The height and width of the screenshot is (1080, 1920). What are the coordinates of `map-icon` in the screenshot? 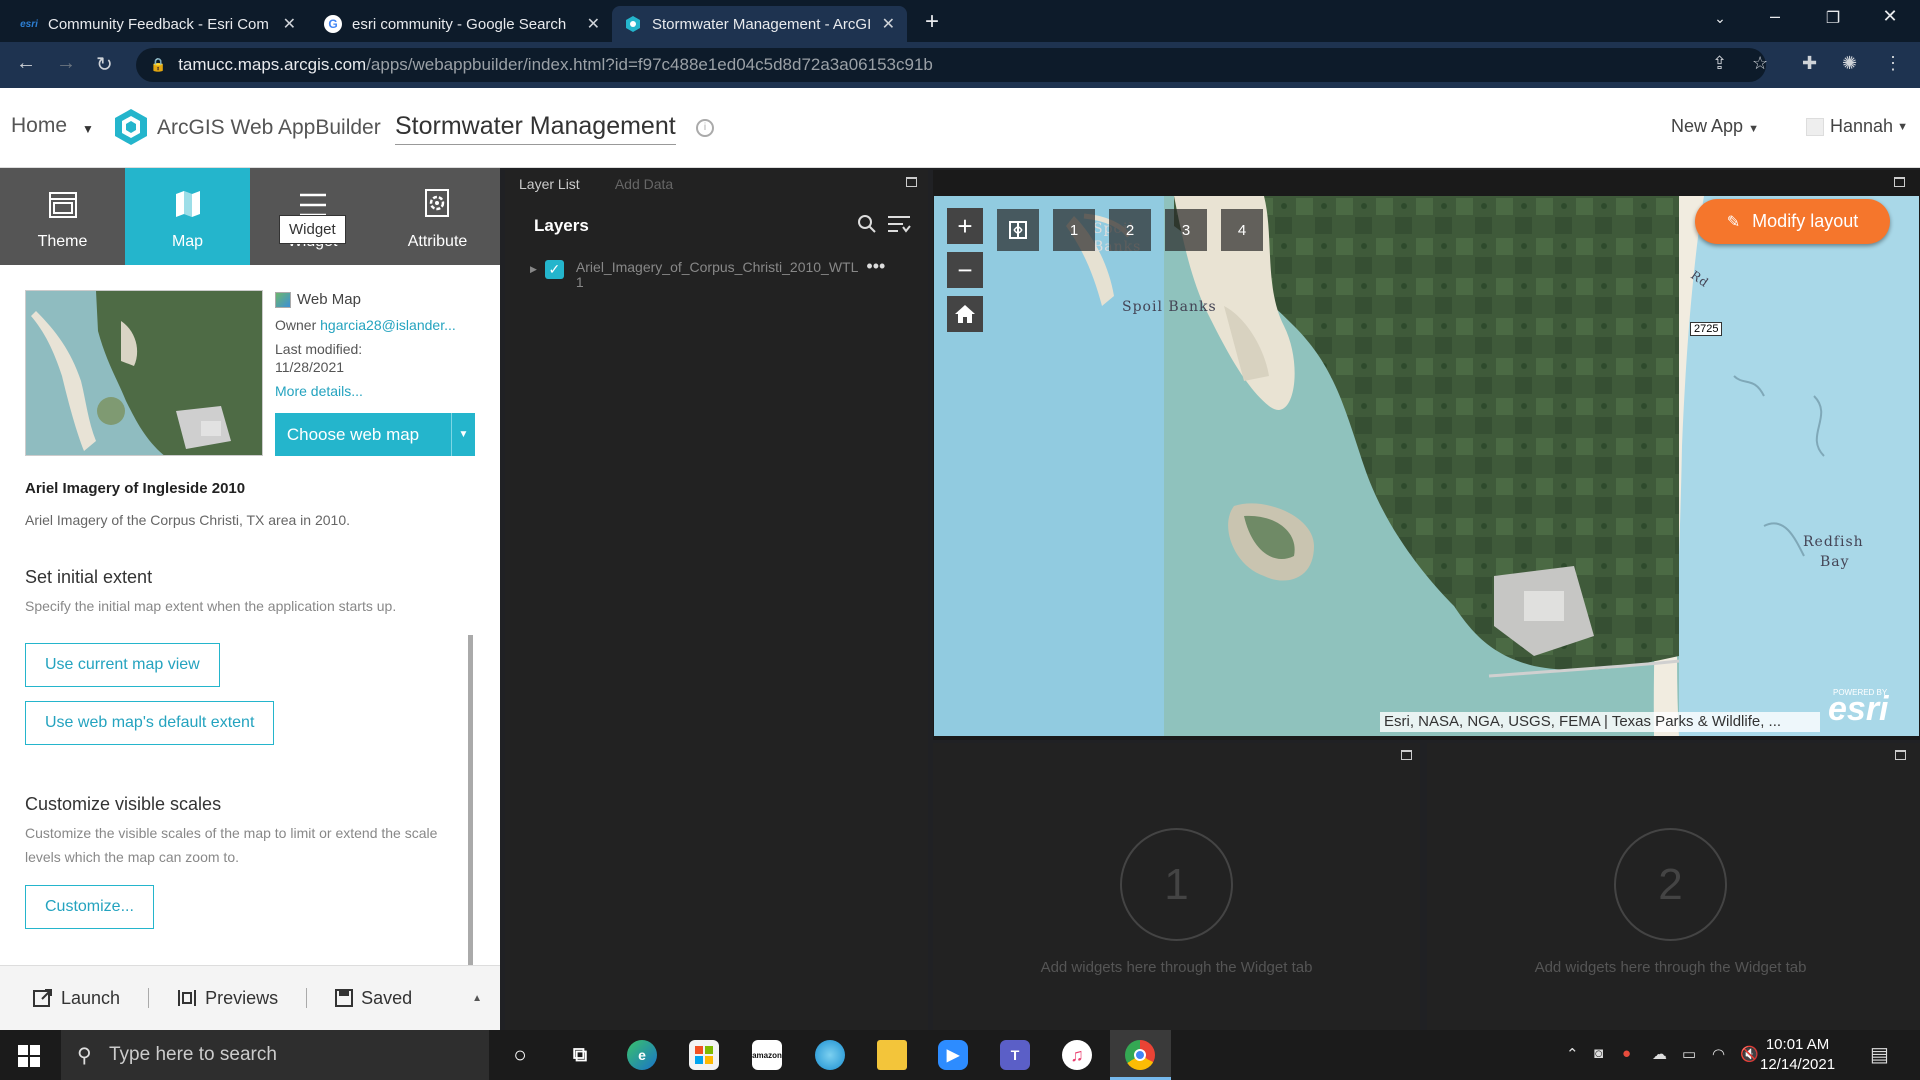 It's located at (187, 204).